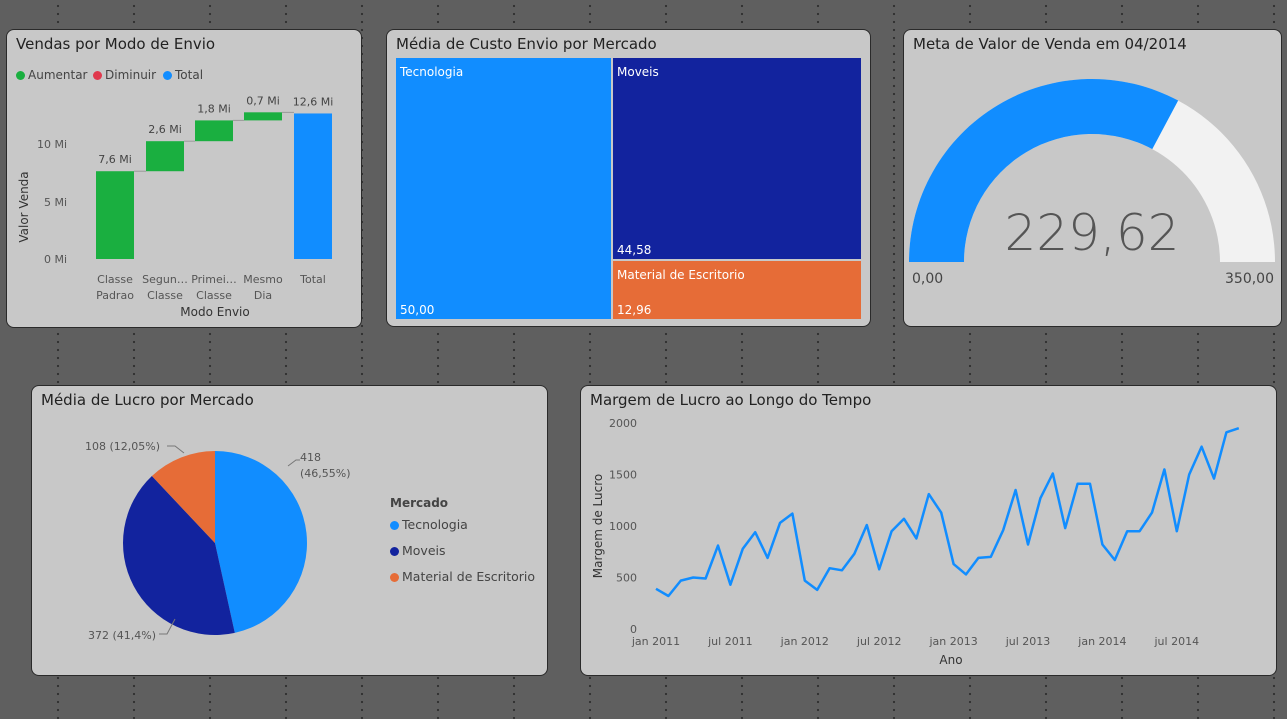 This screenshot has width=1287, height=719. I want to click on treemap-tile-moveis: Moveis 44,58, so click(737, 158).